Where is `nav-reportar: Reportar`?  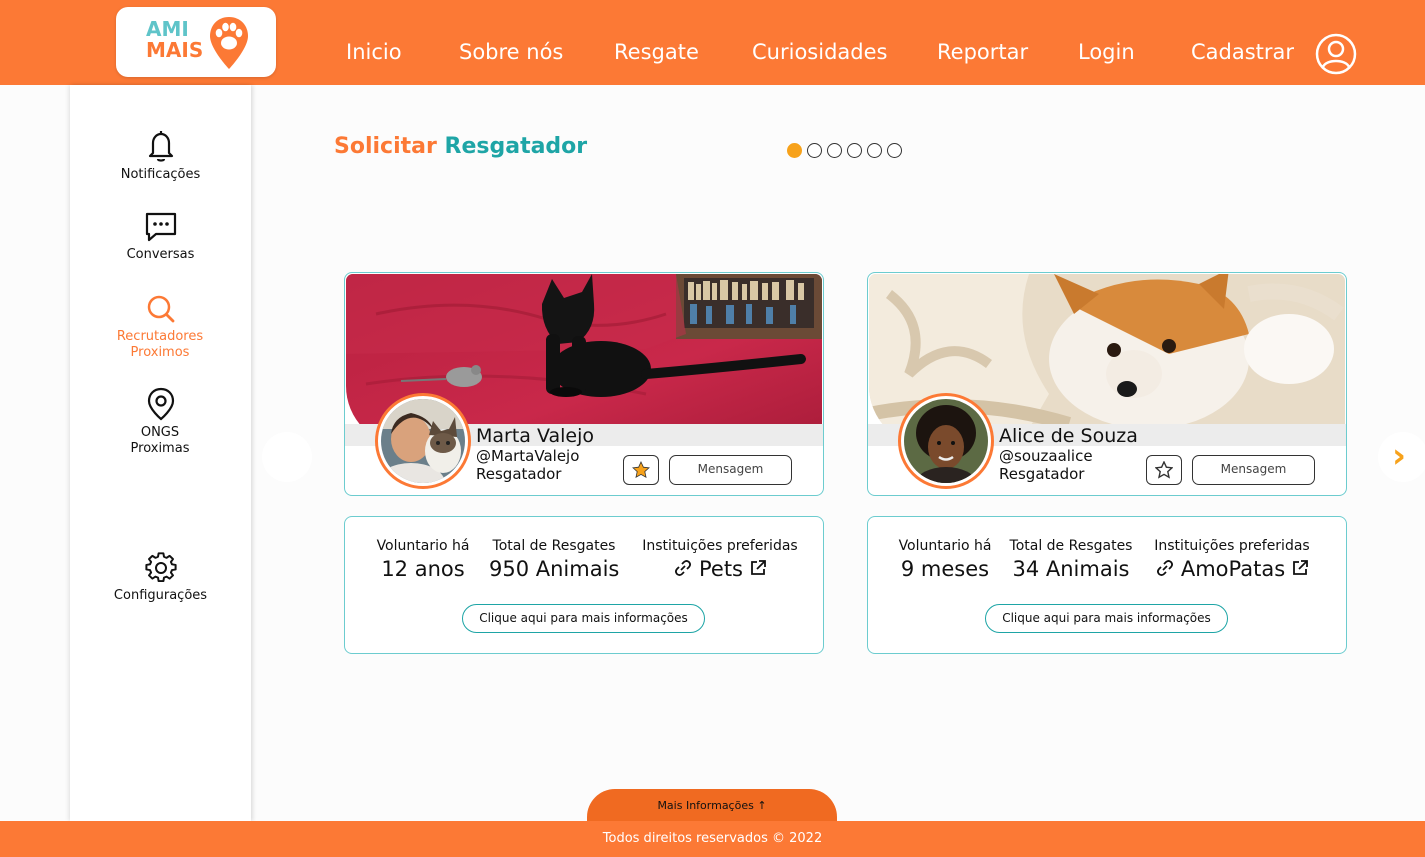
nav-reportar: Reportar is located at coordinates (982, 52).